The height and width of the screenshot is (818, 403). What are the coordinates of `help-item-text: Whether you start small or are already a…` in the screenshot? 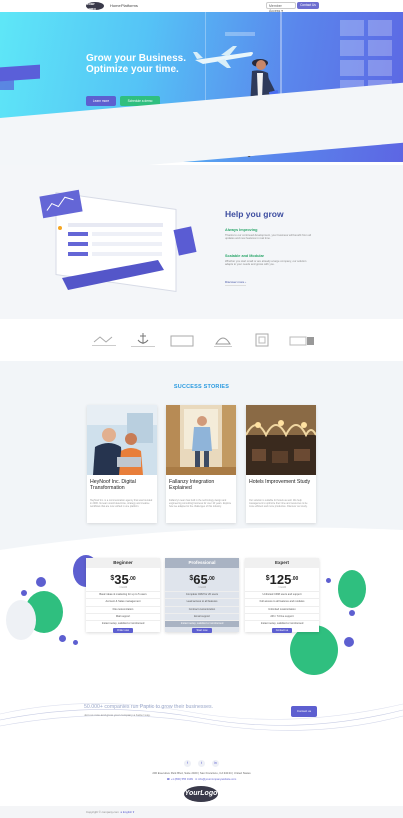 It's located at (266, 263).